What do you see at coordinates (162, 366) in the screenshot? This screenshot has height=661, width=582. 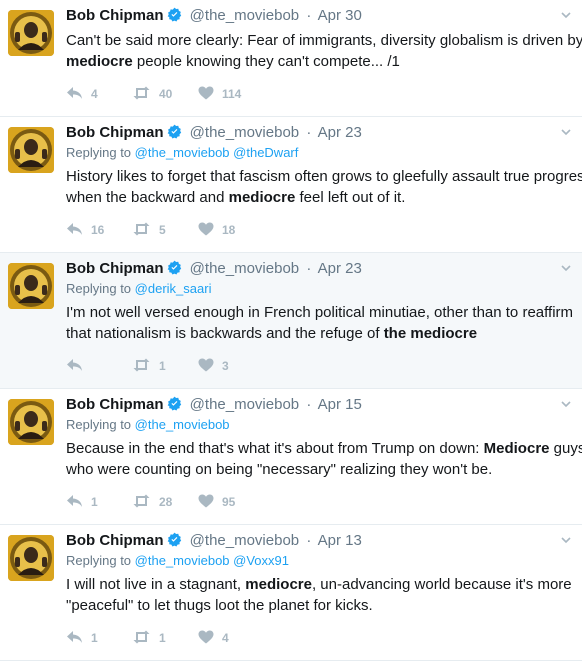 I see `retweet-count: 1` at bounding box center [162, 366].